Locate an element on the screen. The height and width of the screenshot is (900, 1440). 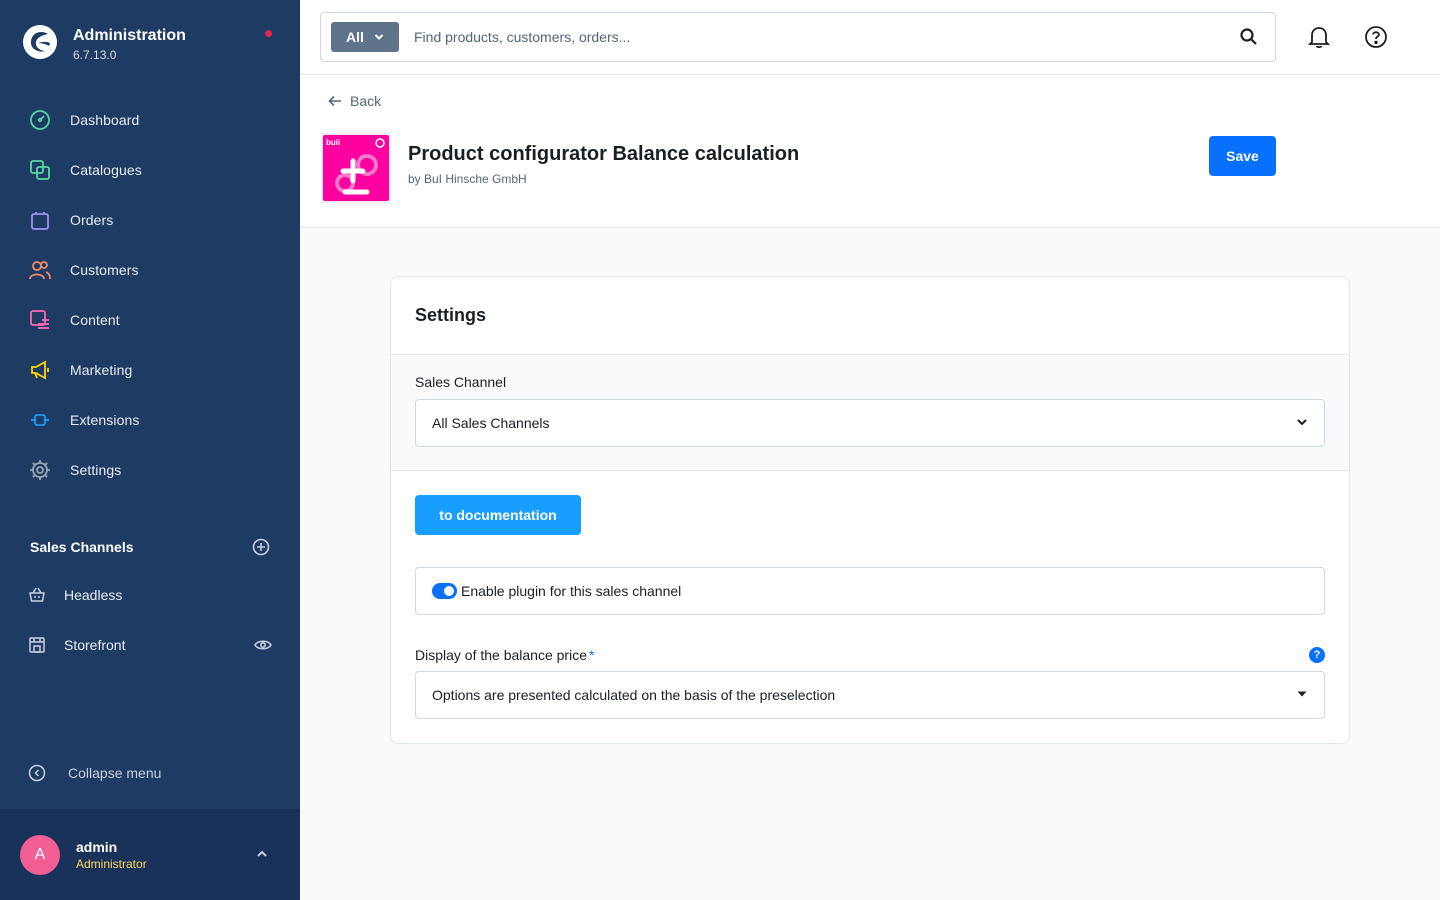
sales-channel-headless: Headless is located at coordinates (150, 595).